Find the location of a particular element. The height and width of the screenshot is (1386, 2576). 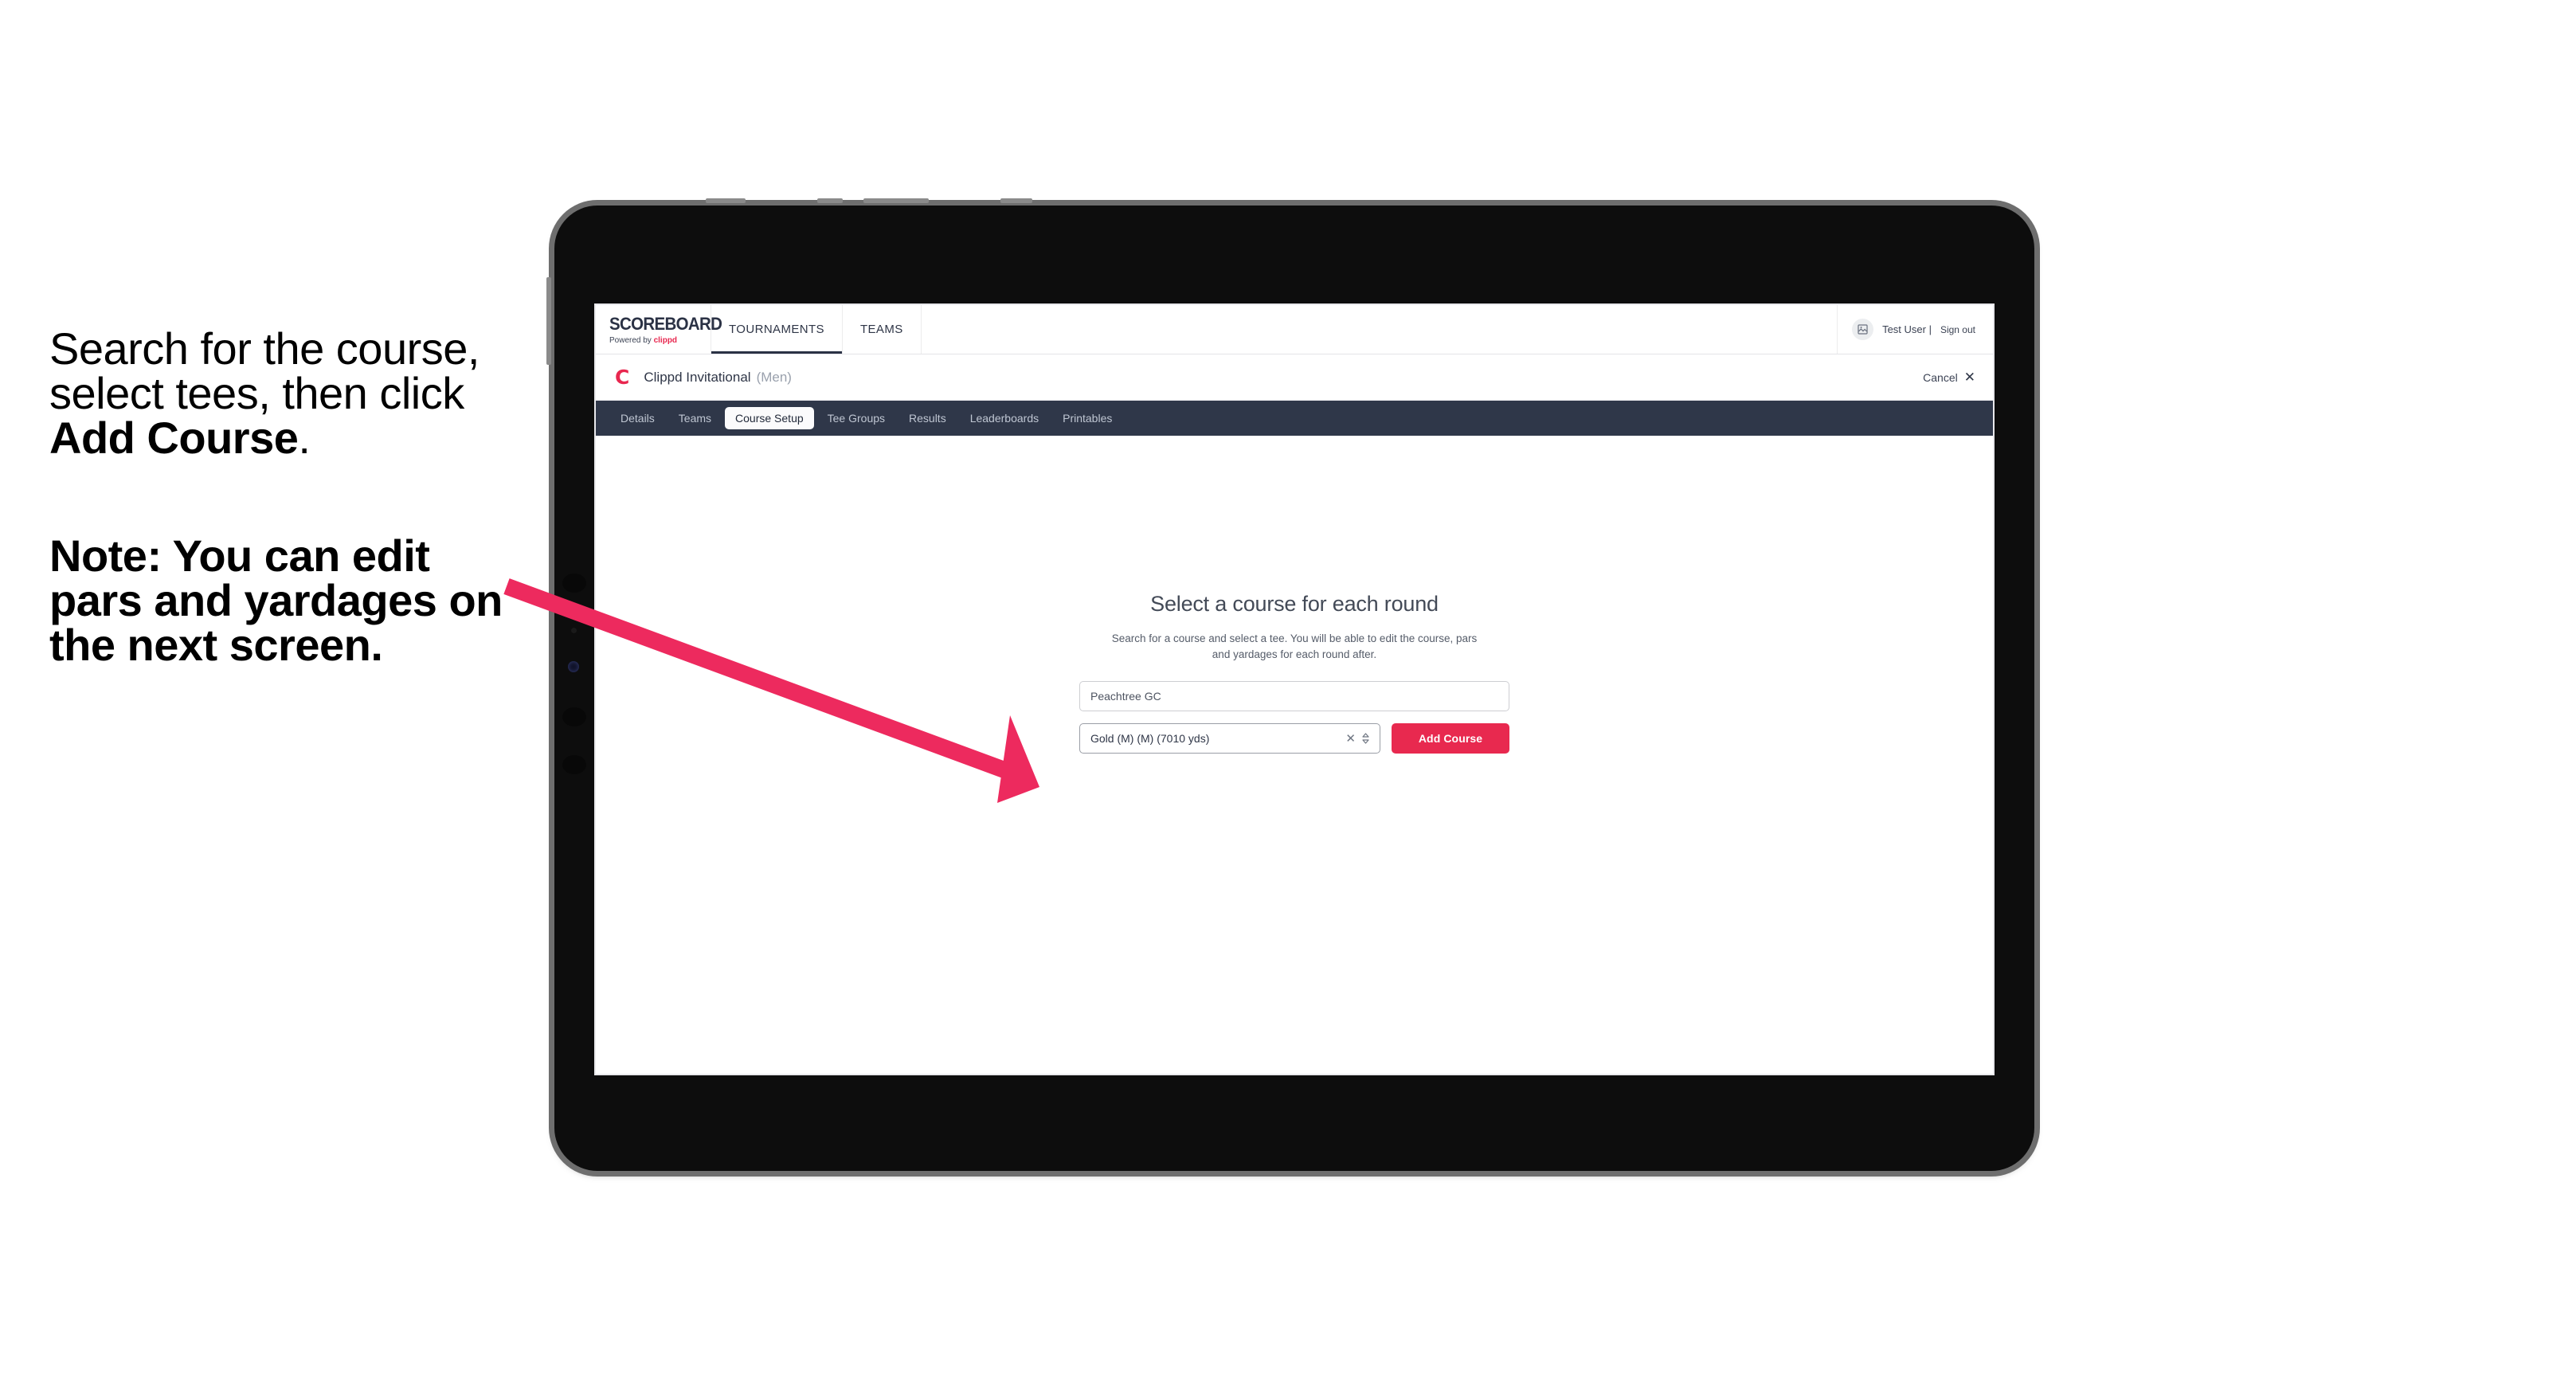

tab-course-setup-label: Course Setup is located at coordinates (769, 418).